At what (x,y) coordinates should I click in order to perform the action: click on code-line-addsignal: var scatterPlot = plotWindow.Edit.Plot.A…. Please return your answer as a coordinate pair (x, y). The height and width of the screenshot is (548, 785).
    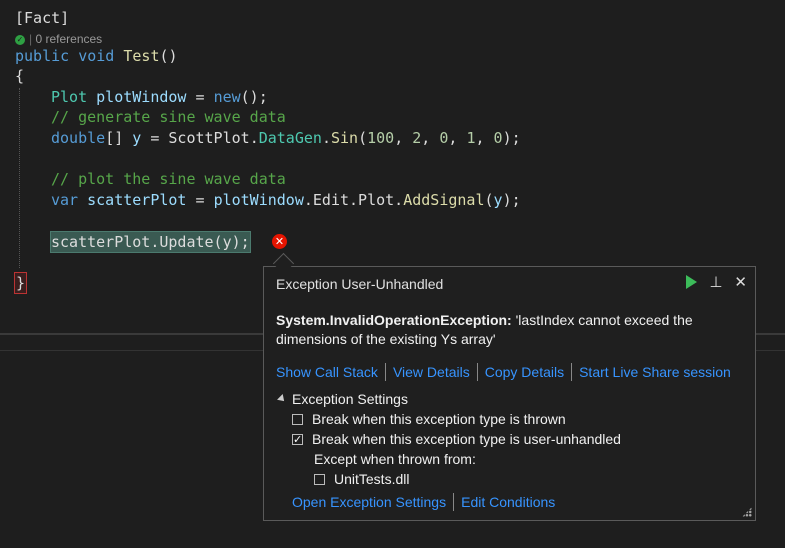
    Looking at the image, I should click on (286, 200).